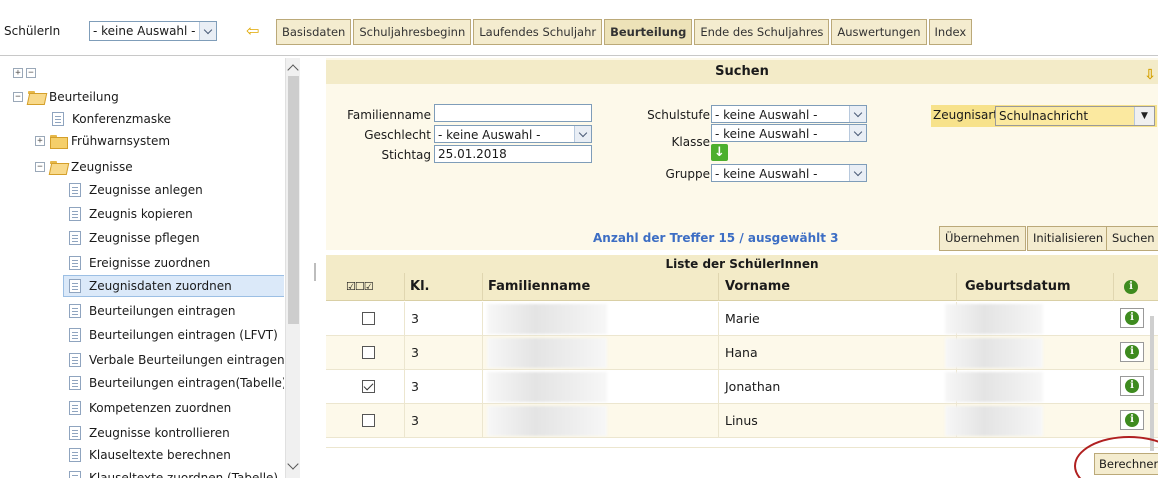  Describe the element at coordinates (742, 353) in the screenshot. I see `table-row: 3 Hana i` at that location.